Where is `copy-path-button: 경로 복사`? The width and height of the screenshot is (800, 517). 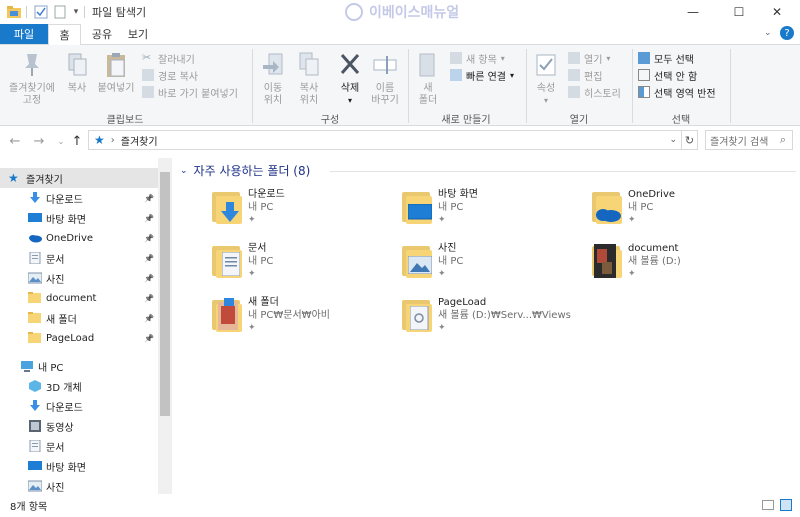 copy-path-button: 경로 복사 is located at coordinates (190, 75).